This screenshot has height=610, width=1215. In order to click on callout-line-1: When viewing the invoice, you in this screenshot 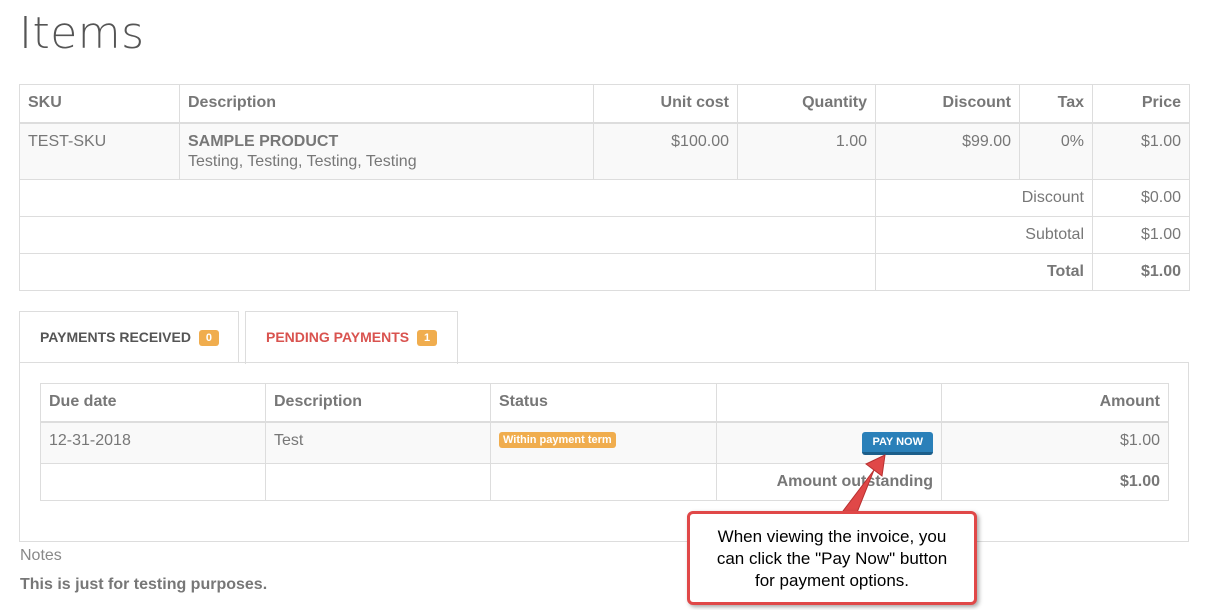, I will do `click(832, 536)`.